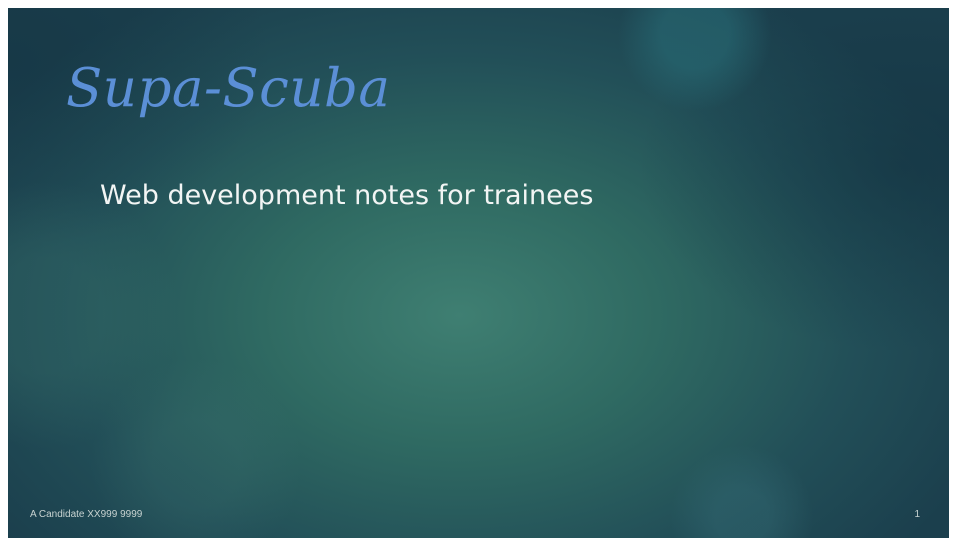 The width and height of the screenshot is (954, 542). I want to click on slide-subtitle: Web development notes for trainees, so click(347, 195).